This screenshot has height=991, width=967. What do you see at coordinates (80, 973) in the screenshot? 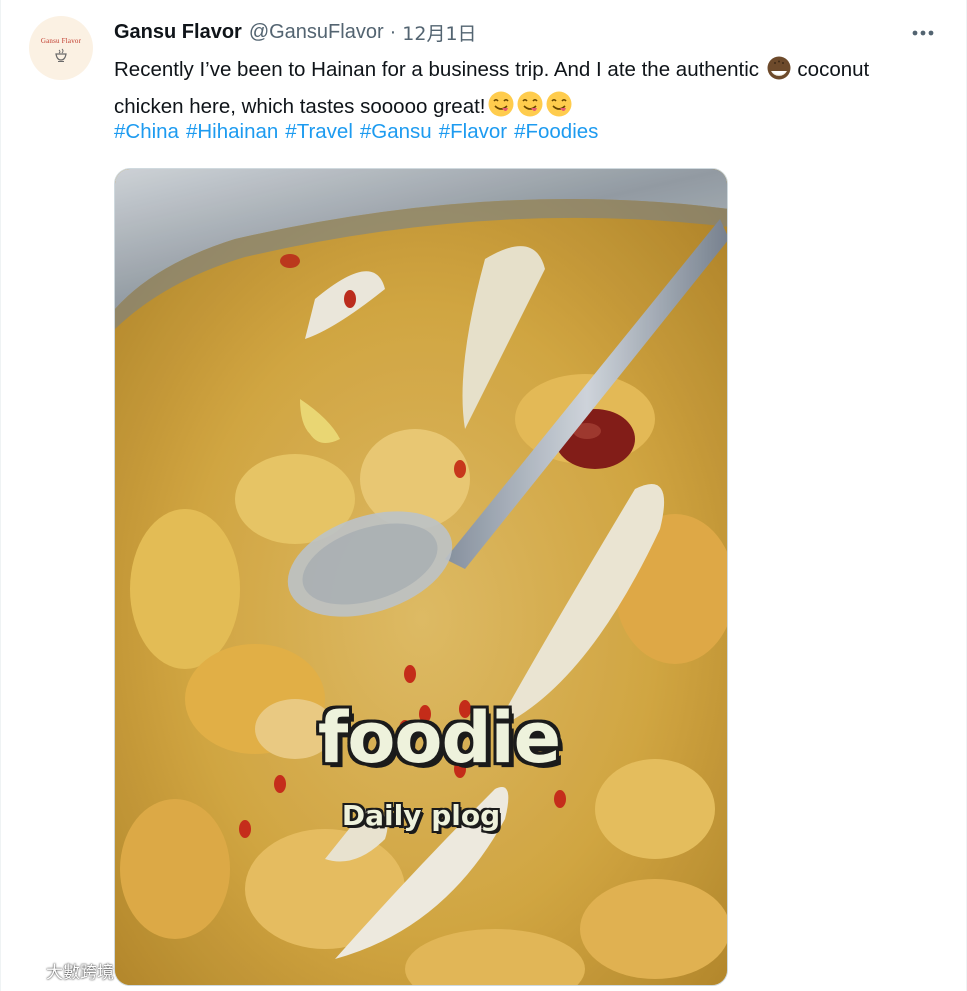
I see `watermark-text: 大數跨境` at bounding box center [80, 973].